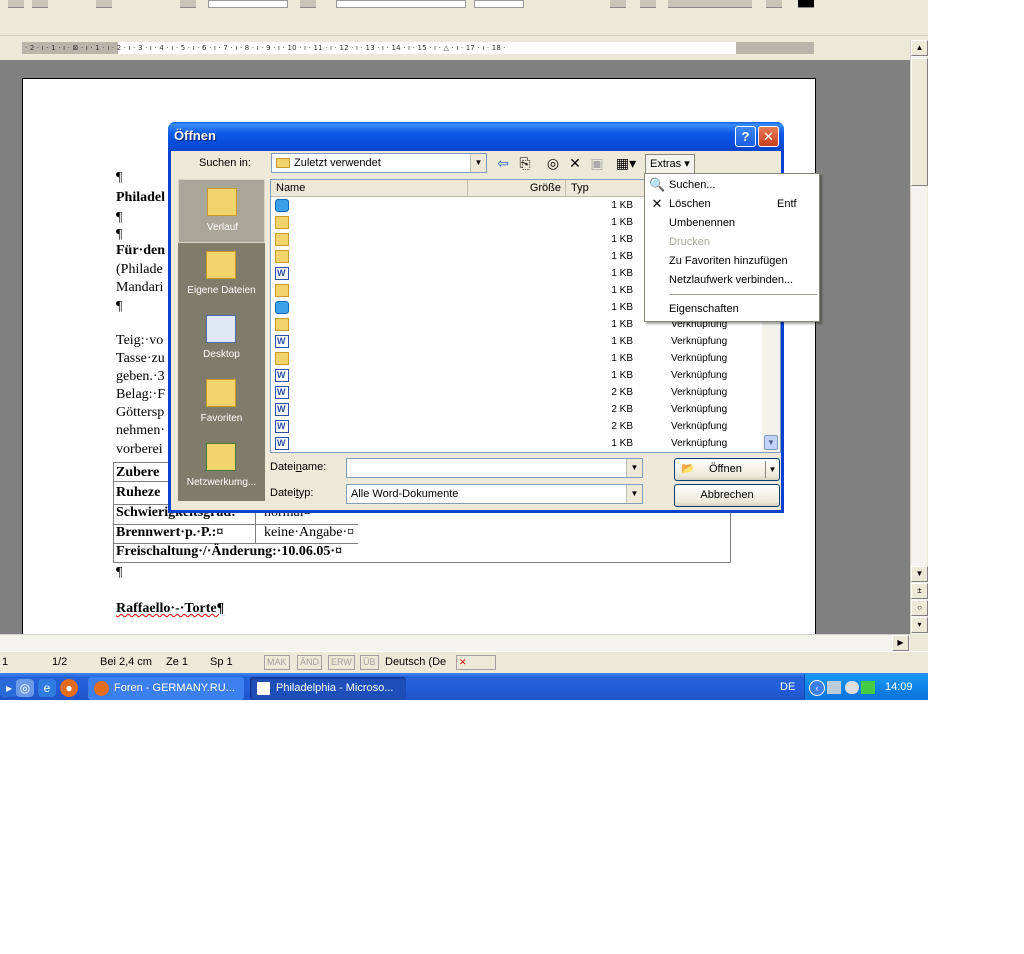  What do you see at coordinates (277, 662) in the screenshot?
I see `status-mak: MAK` at bounding box center [277, 662].